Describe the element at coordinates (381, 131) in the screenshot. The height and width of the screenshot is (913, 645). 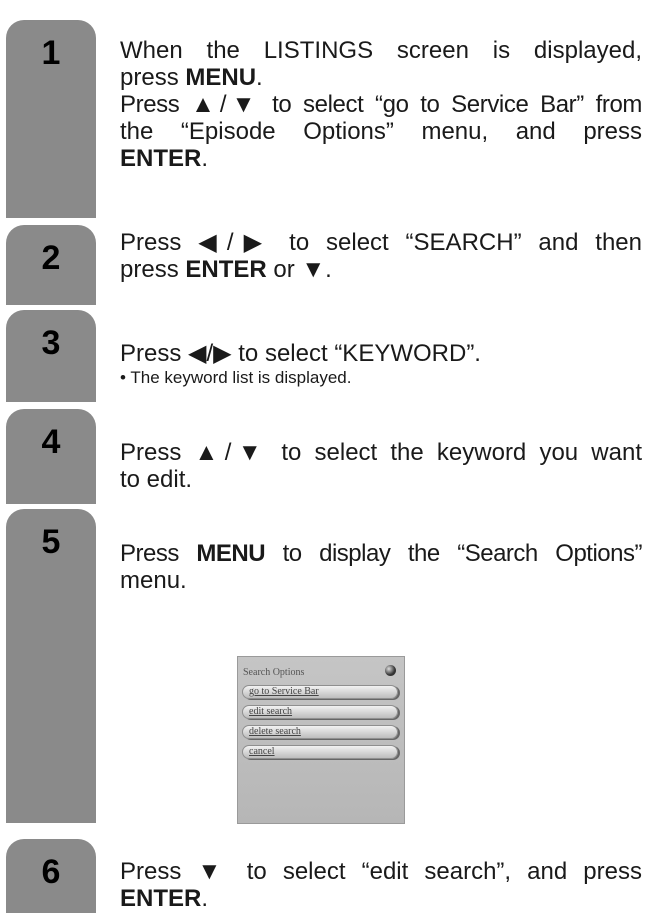
I see `step-1-line-4: the “Episode Options” menu, and press` at that location.